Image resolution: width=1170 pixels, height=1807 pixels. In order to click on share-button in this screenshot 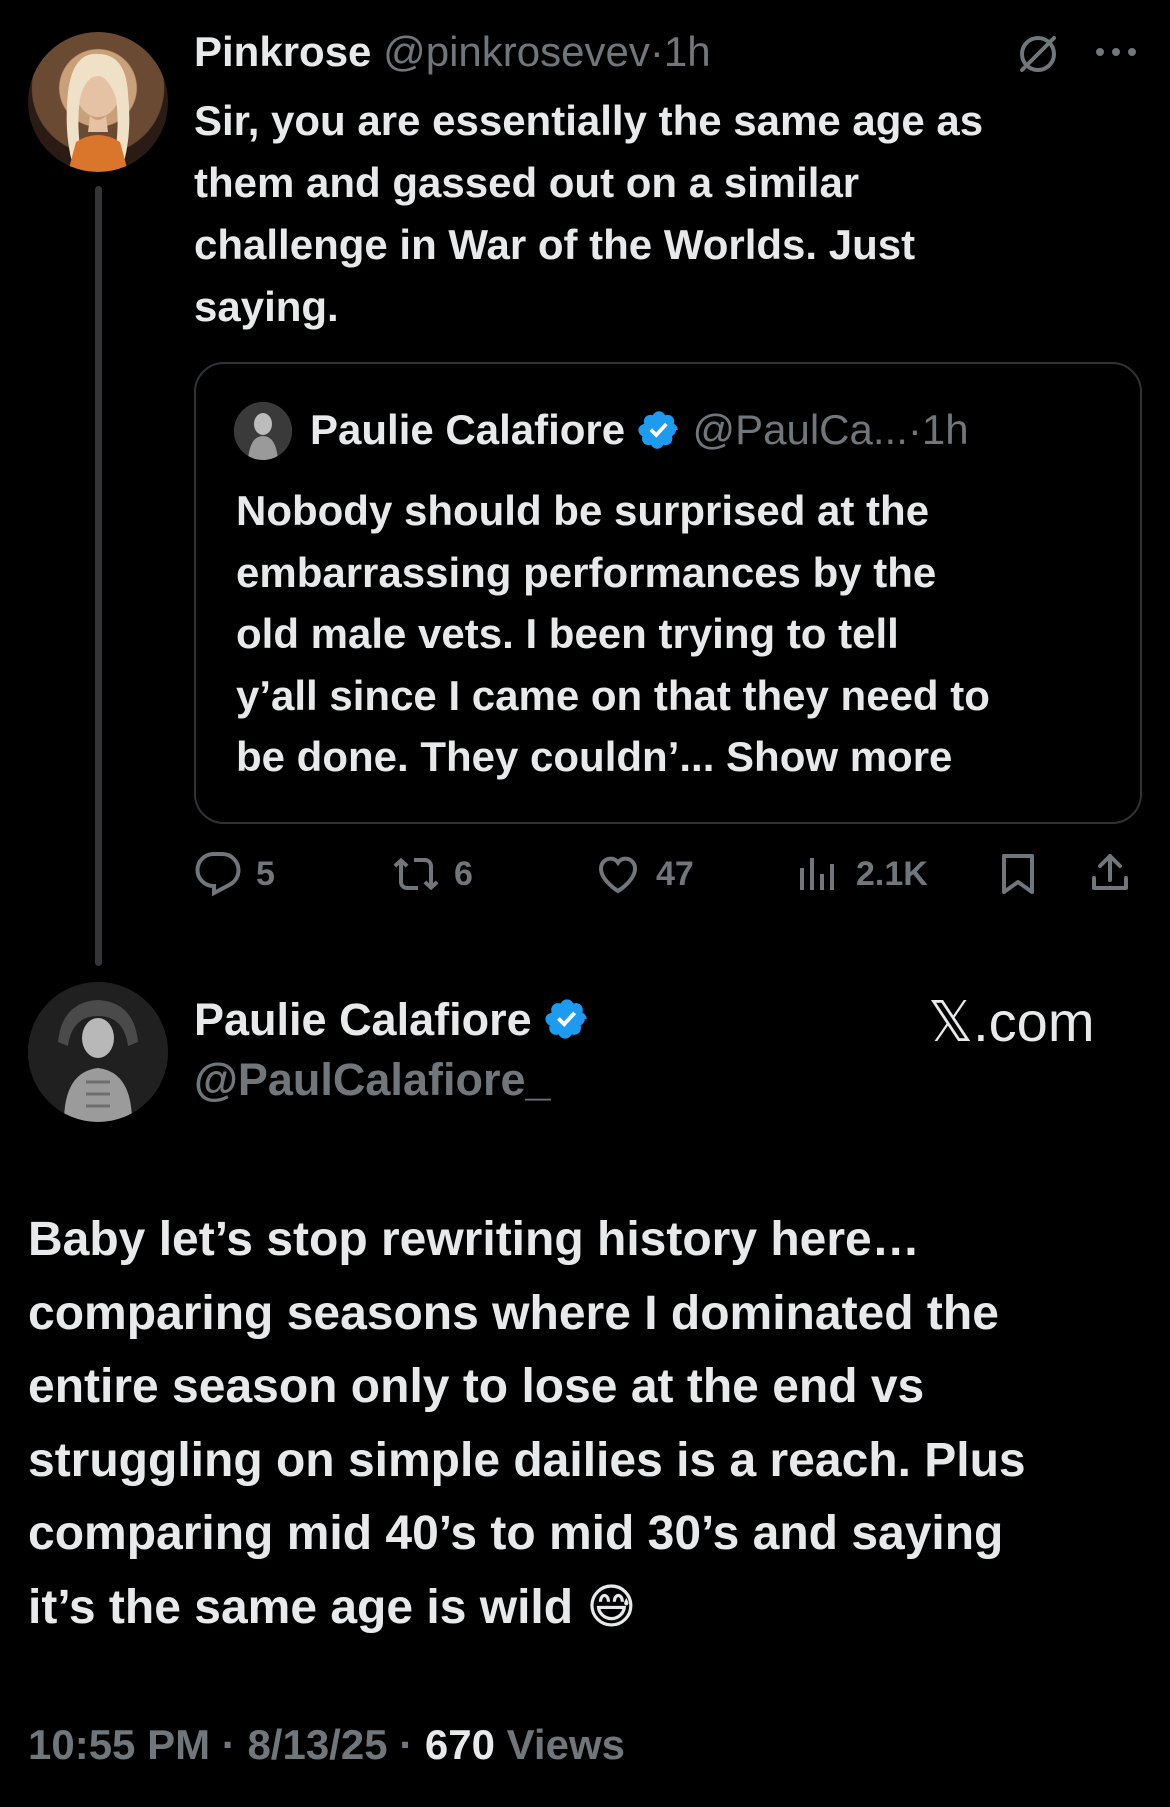, I will do `click(1110, 874)`.